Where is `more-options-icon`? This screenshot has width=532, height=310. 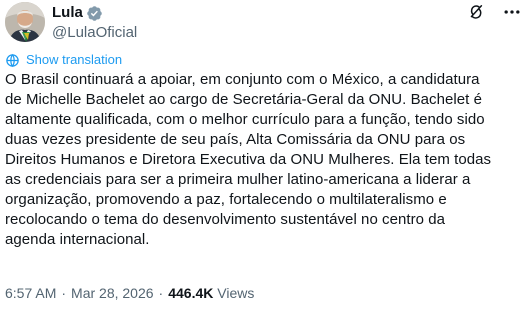
more-options-icon is located at coordinates (512, 12).